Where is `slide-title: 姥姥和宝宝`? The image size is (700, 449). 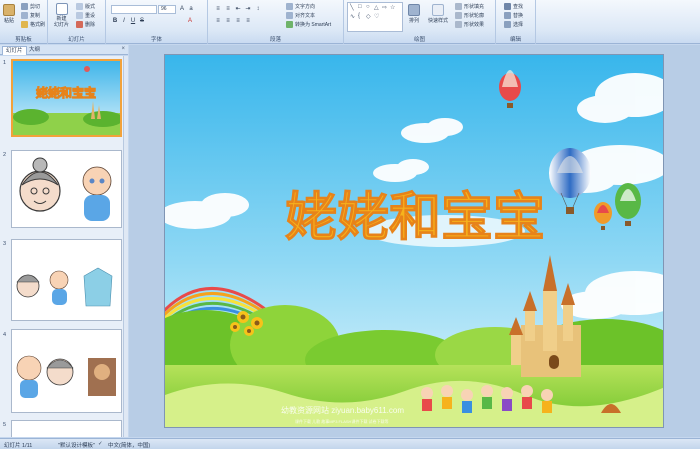
slide-title: 姥姥和宝宝 is located at coordinates (414, 218).